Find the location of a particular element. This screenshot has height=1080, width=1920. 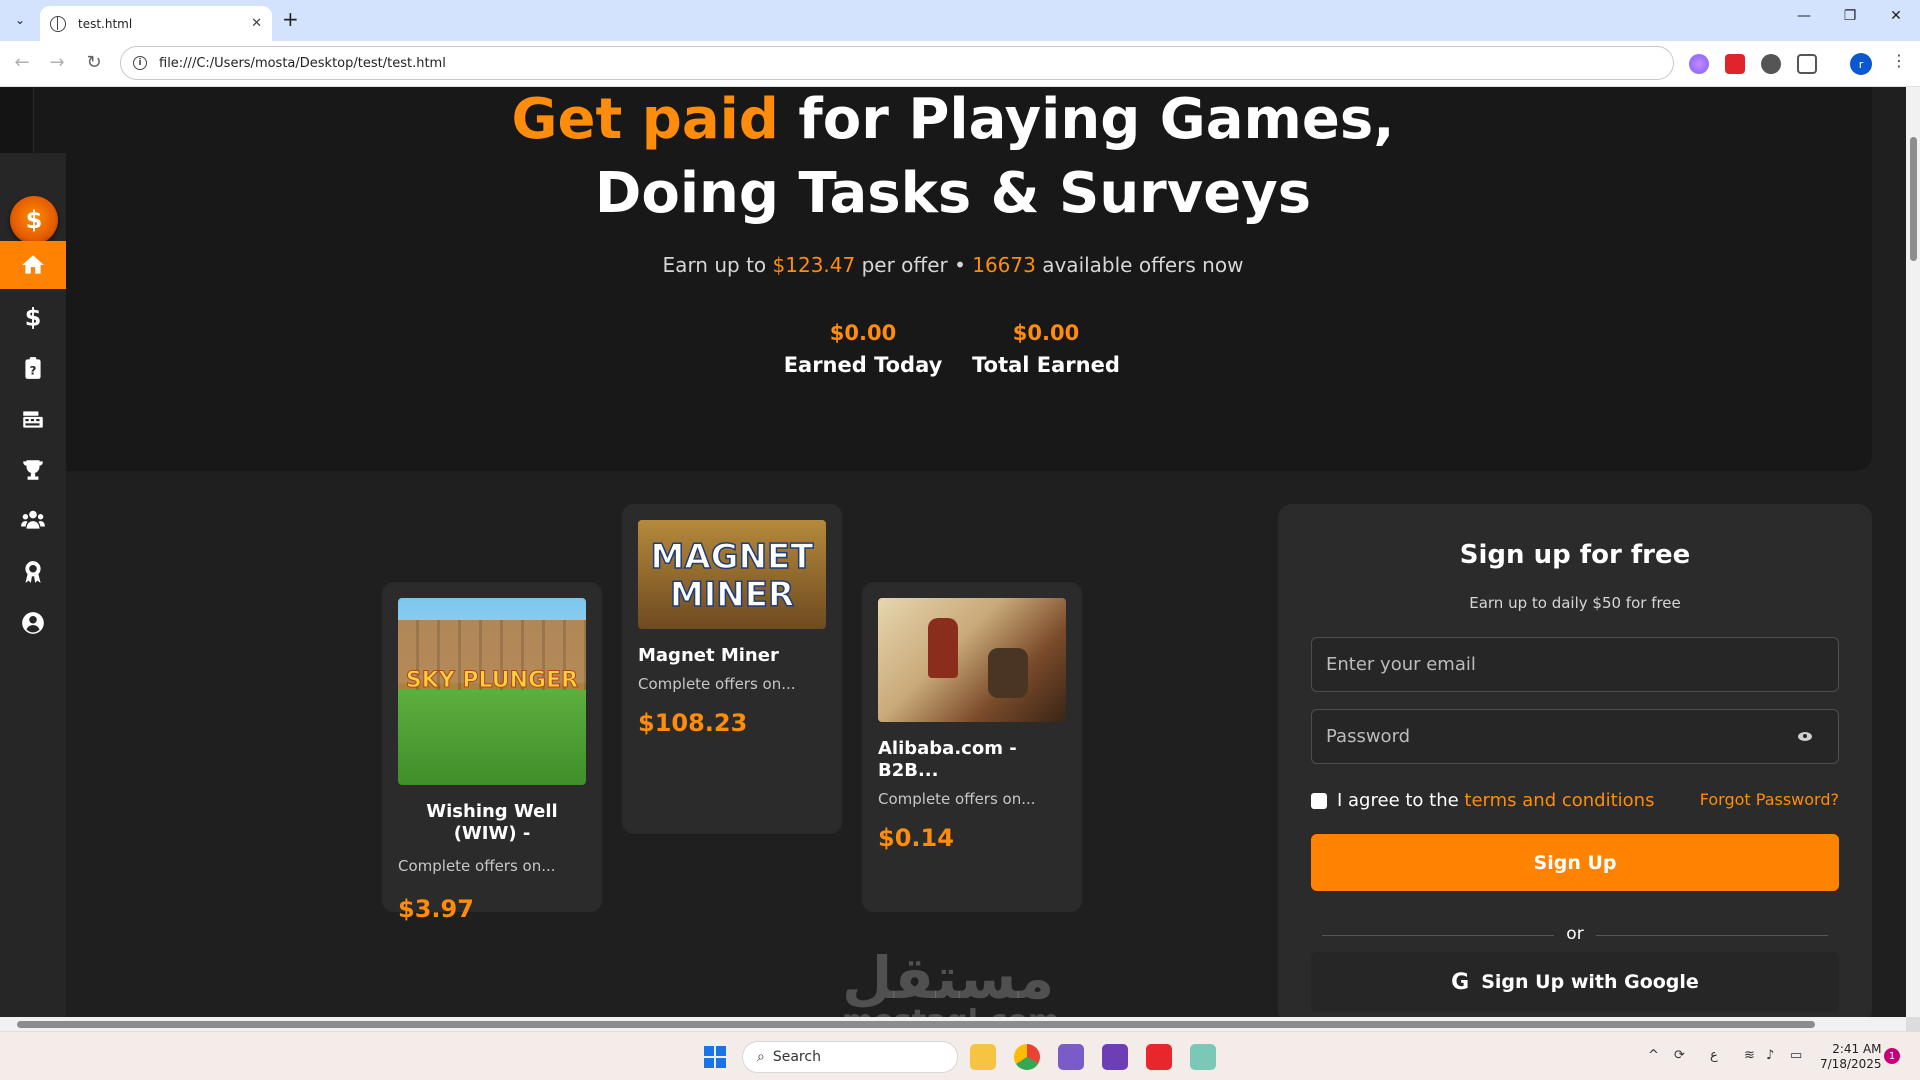

image-text-line1: MAGNET is located at coordinates (732, 557).